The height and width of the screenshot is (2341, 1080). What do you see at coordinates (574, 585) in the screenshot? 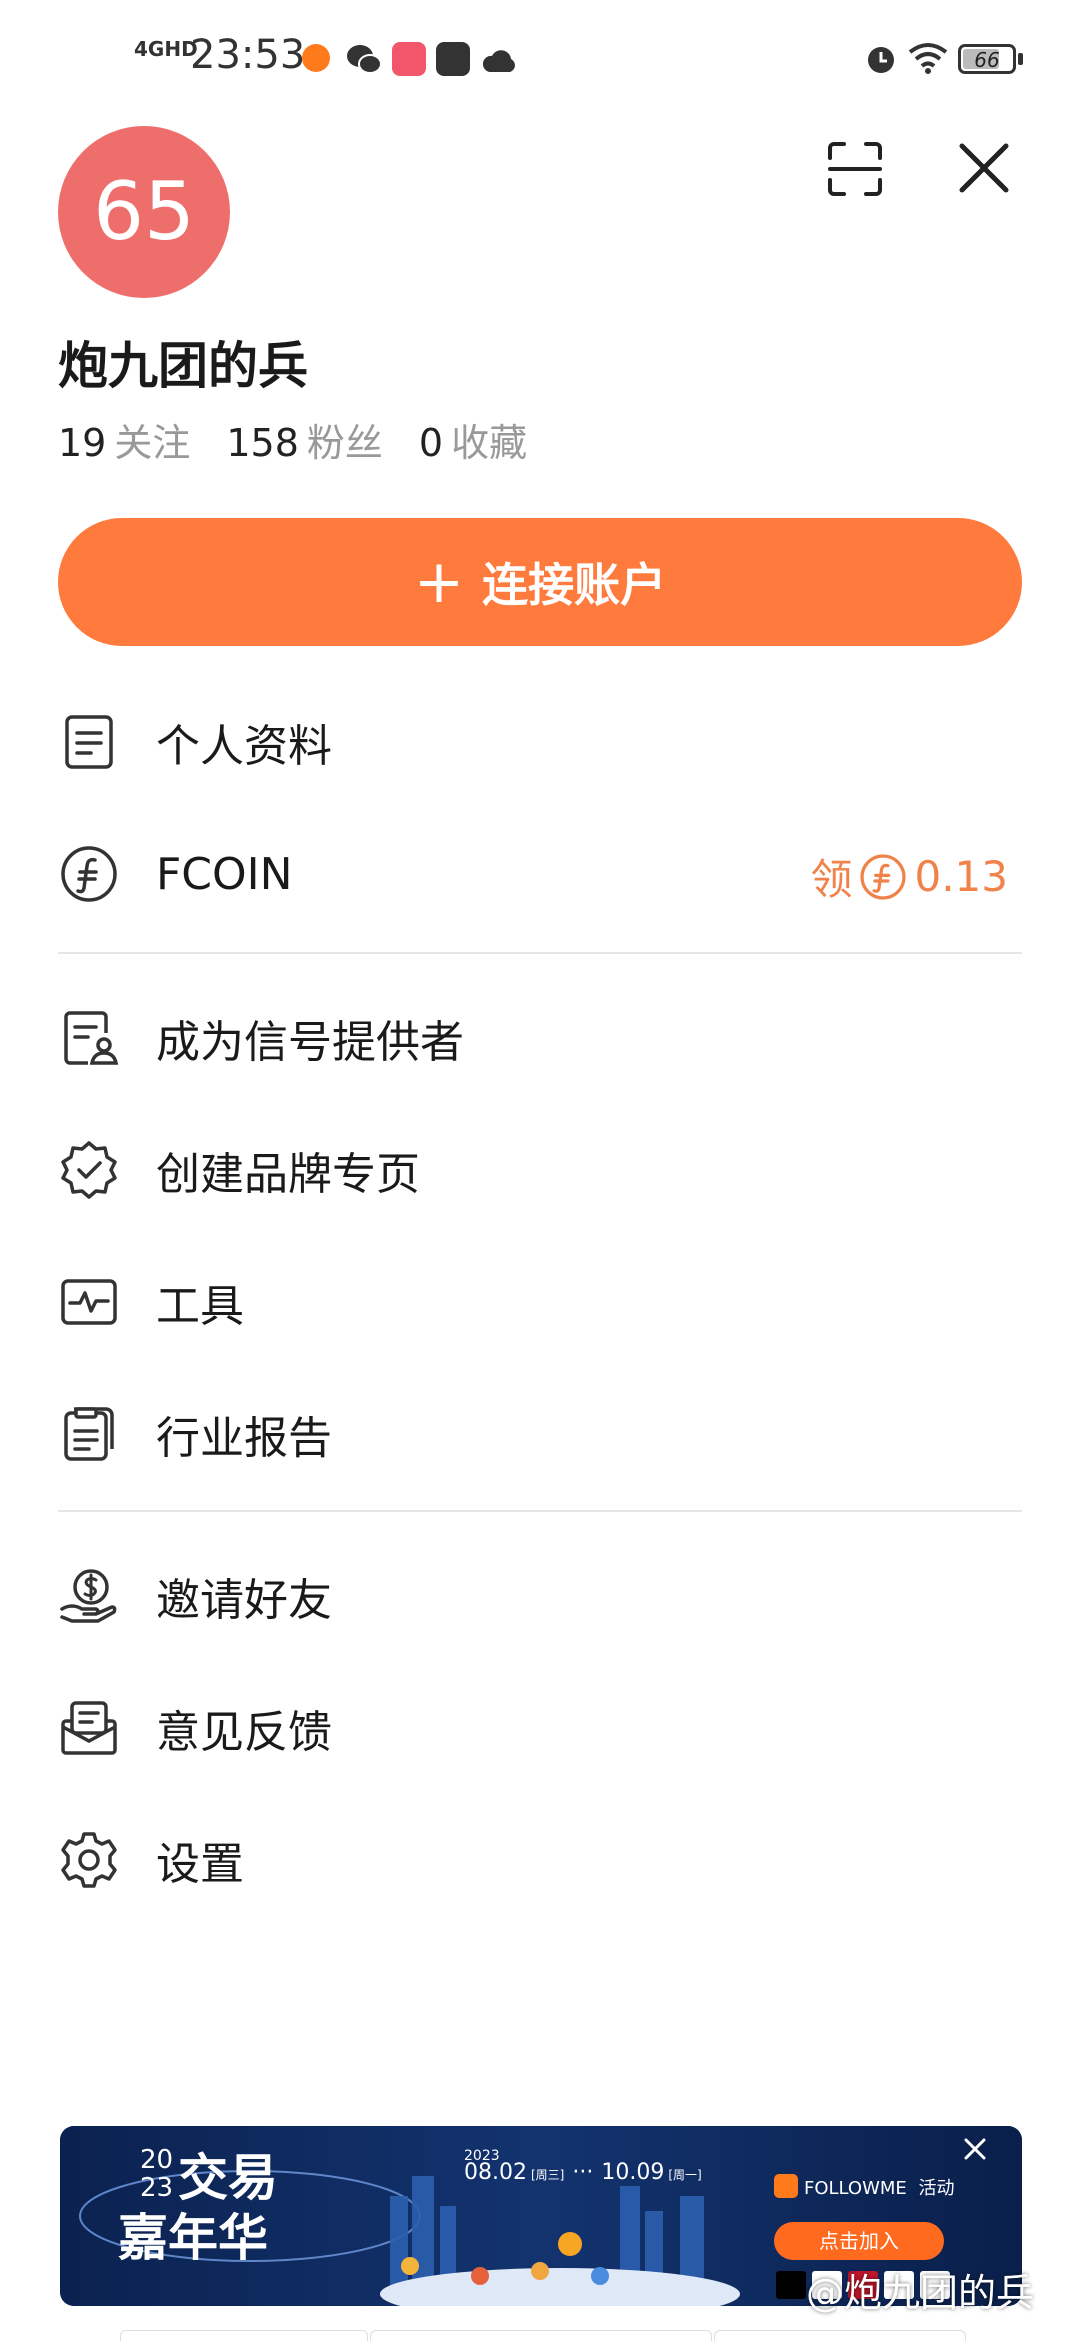
I see `connect-account-label: 连接账户` at bounding box center [574, 585].